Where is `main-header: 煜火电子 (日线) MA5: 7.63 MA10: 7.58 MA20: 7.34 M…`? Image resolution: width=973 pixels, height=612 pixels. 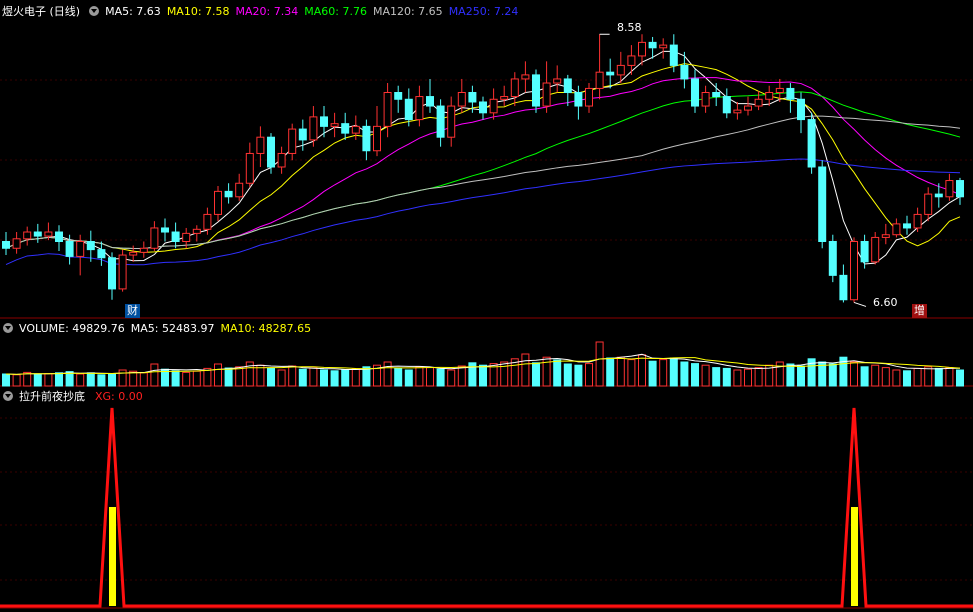
main-header: 煜火电子 (日线) MA5: 7.63 MA10: 7.58 MA20: 7.34 M… is located at coordinates (262, 11).